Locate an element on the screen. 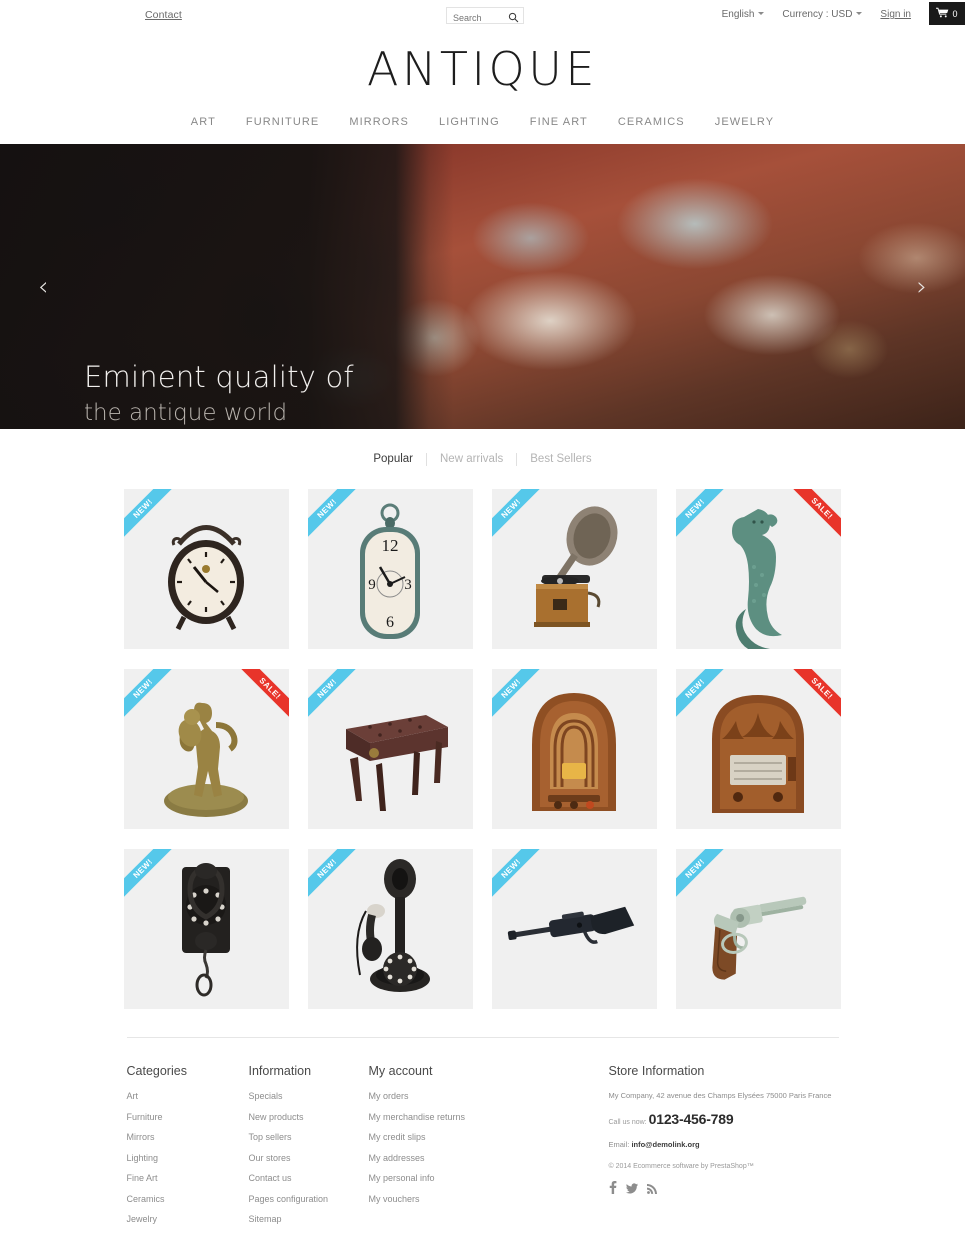 The image size is (965, 1258). product-image-cathedral-radio is located at coordinates (574, 752).